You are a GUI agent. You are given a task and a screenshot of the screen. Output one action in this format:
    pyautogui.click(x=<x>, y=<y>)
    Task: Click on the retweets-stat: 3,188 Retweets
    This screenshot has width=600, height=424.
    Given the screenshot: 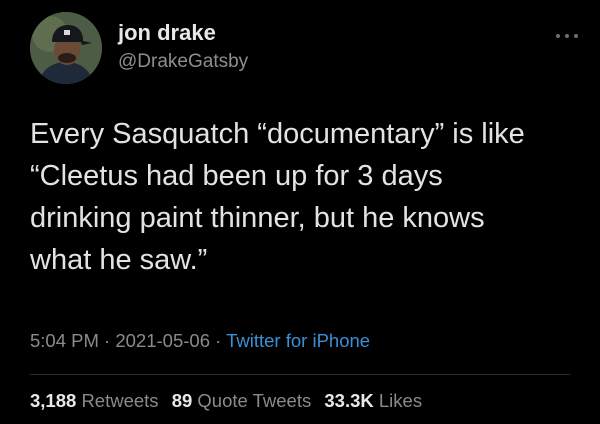 What is the action you would take?
    pyautogui.click(x=94, y=400)
    